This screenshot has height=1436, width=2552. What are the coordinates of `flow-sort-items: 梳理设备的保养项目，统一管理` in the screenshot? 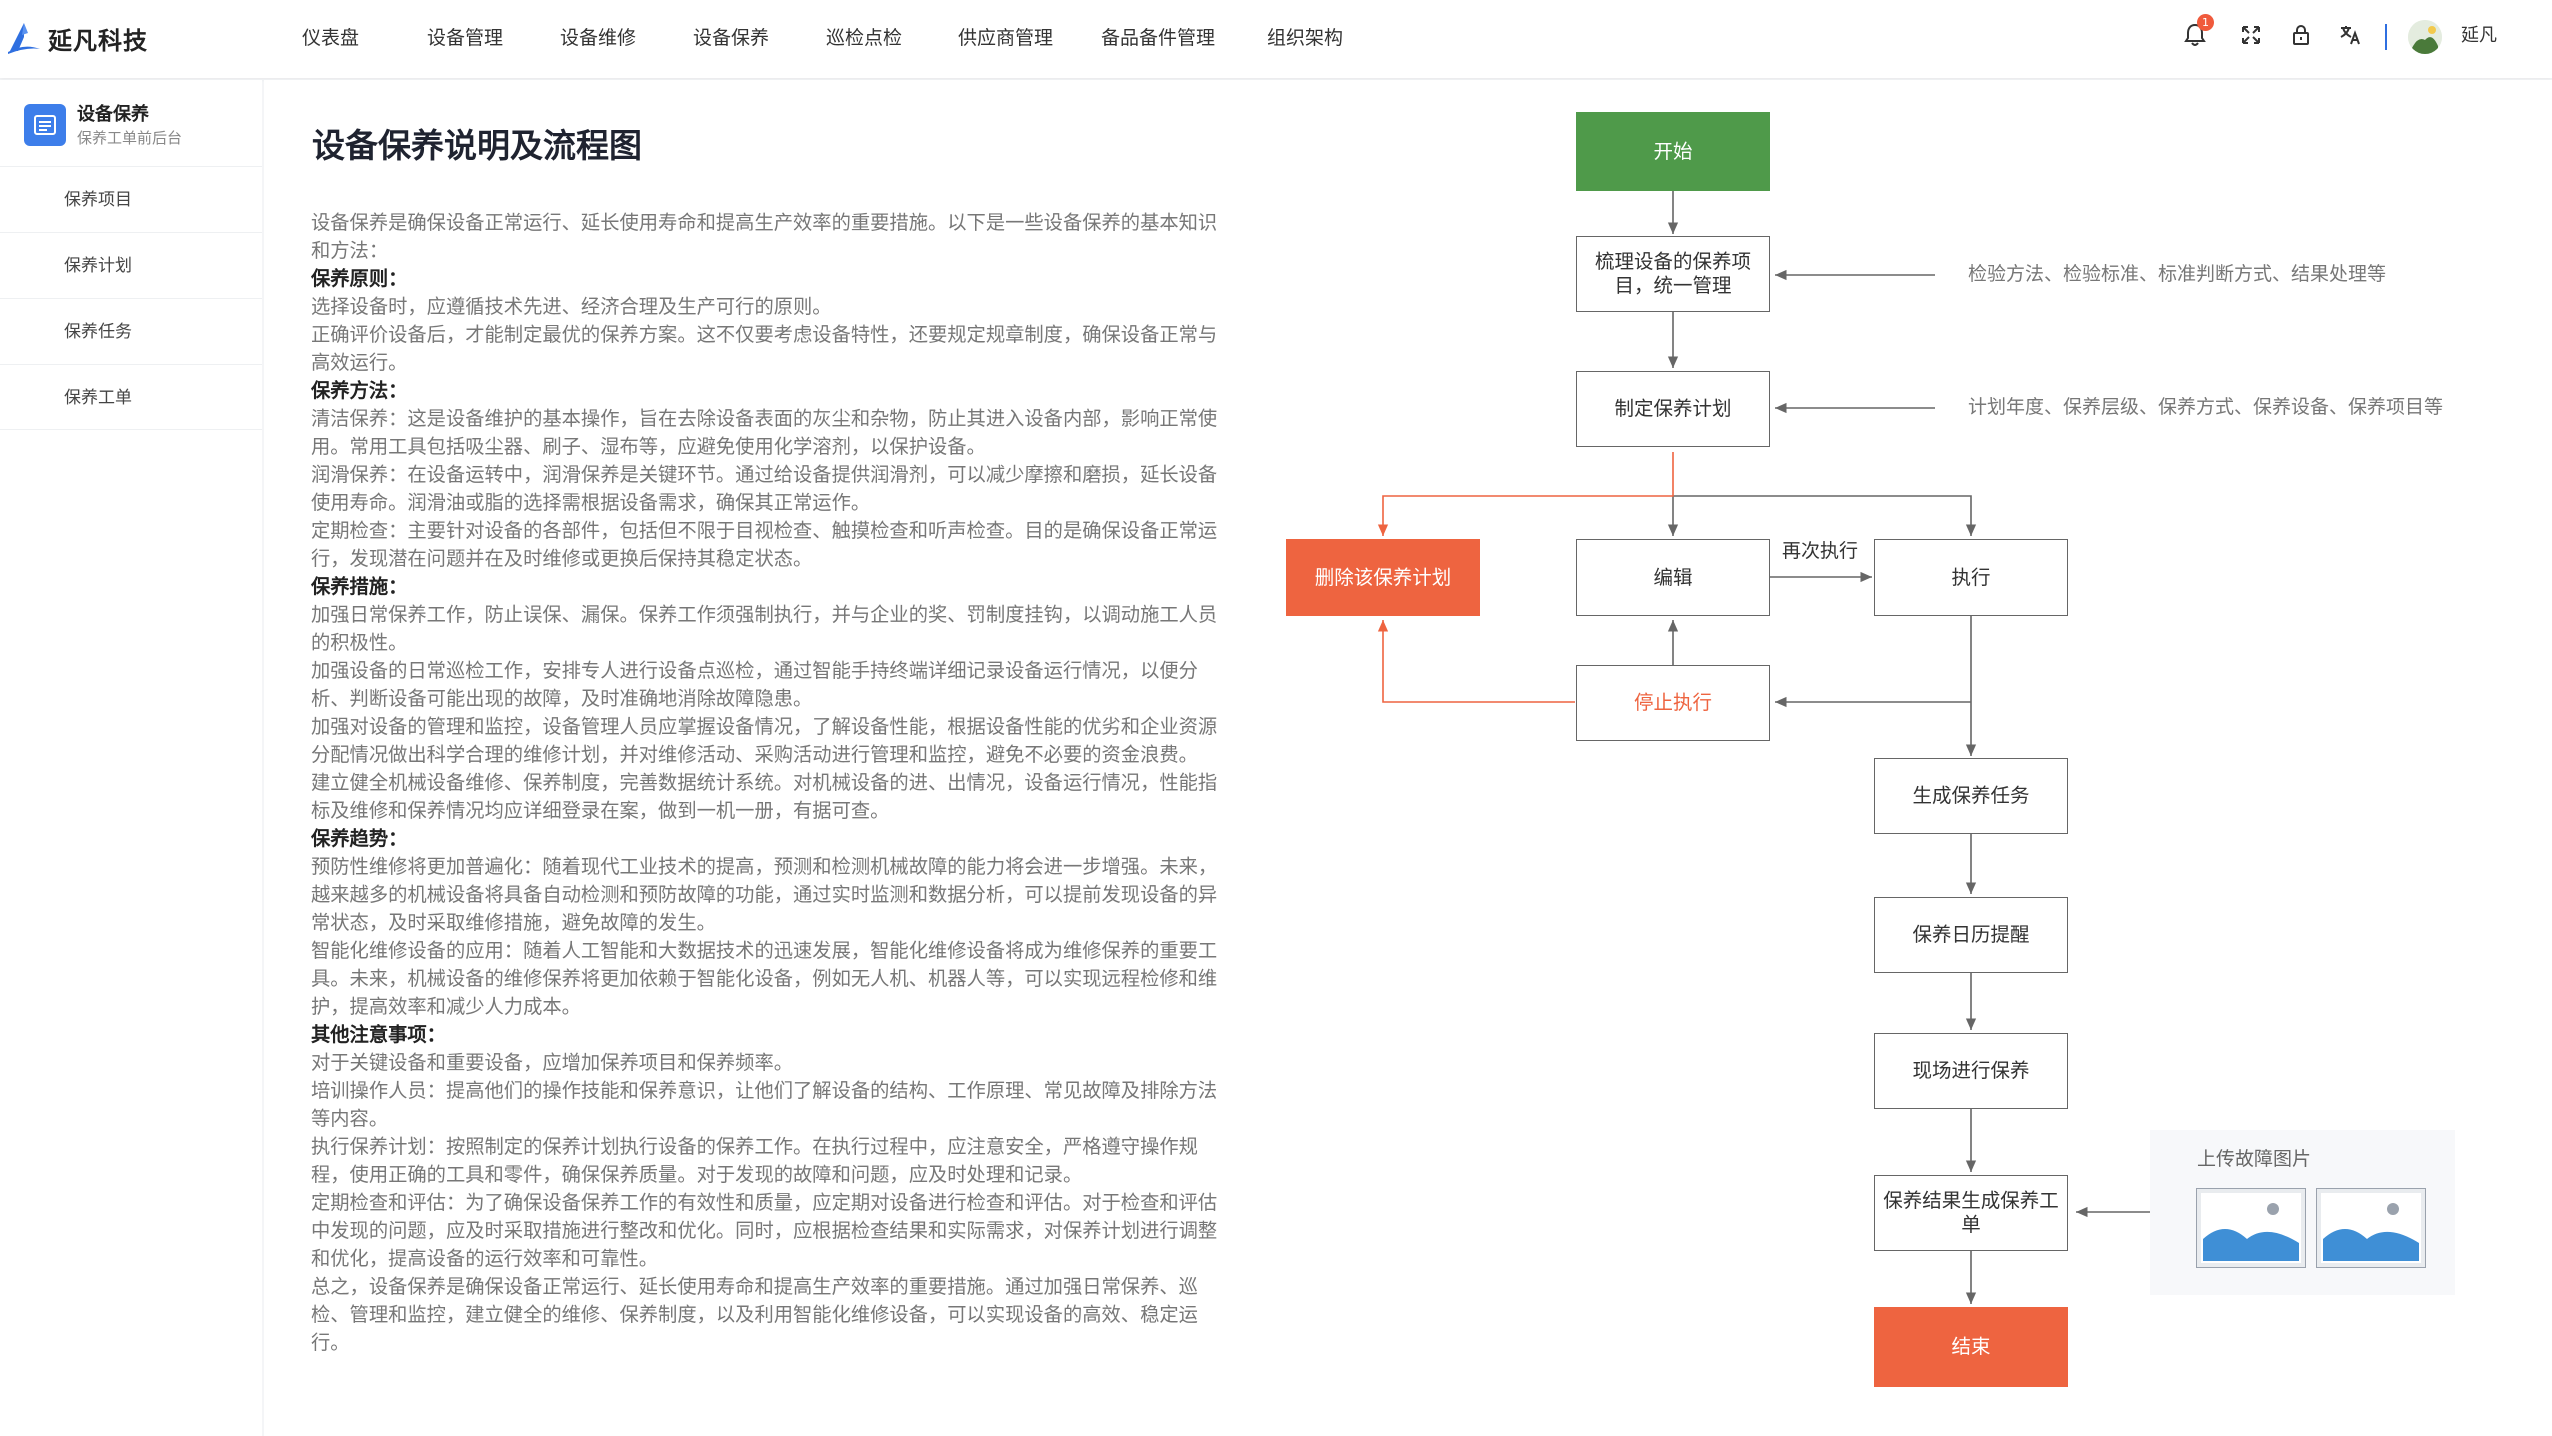 It's located at (1673, 274).